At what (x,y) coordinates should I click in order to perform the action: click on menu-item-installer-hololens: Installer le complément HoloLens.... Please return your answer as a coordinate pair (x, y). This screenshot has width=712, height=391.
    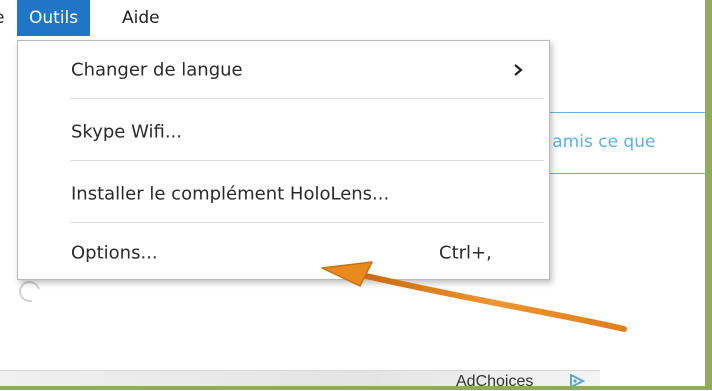
    Looking at the image, I should click on (283, 194).